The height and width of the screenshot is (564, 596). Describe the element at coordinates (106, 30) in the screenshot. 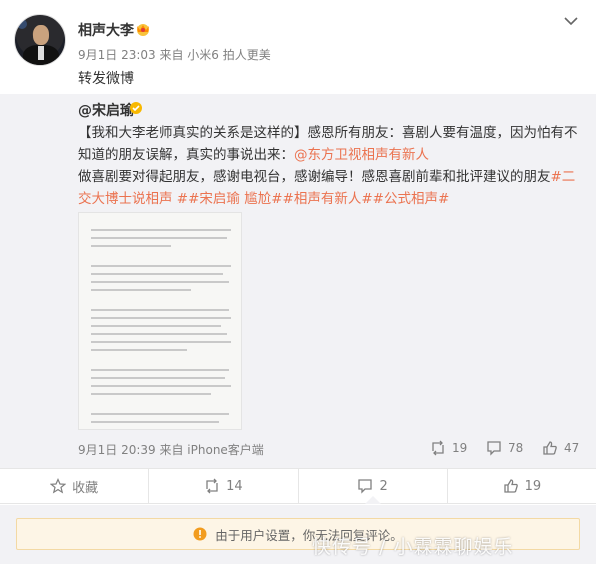

I see `author-name: 相声大李` at that location.